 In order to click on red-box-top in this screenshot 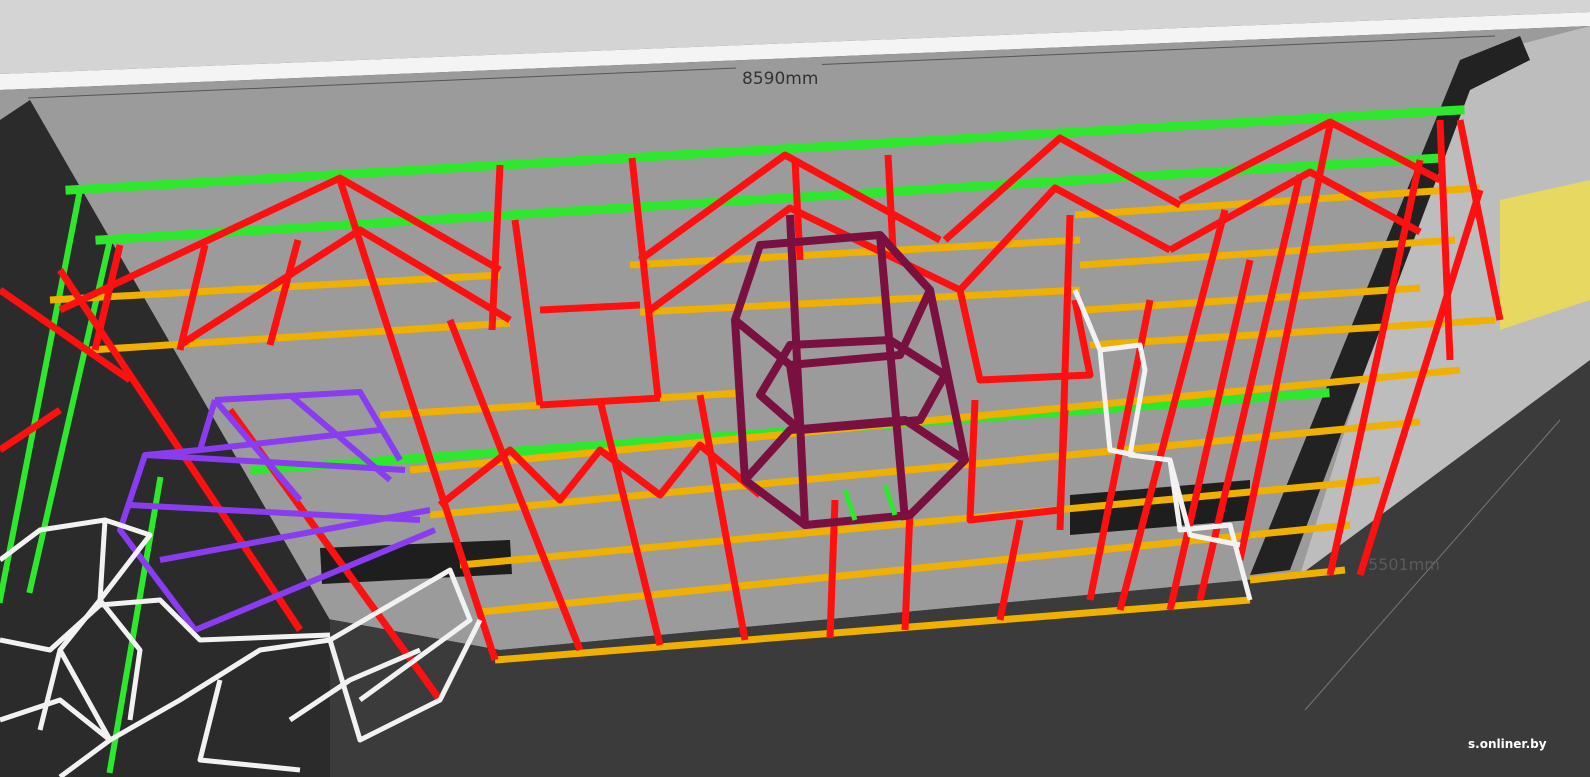, I will do `click(590, 307)`.